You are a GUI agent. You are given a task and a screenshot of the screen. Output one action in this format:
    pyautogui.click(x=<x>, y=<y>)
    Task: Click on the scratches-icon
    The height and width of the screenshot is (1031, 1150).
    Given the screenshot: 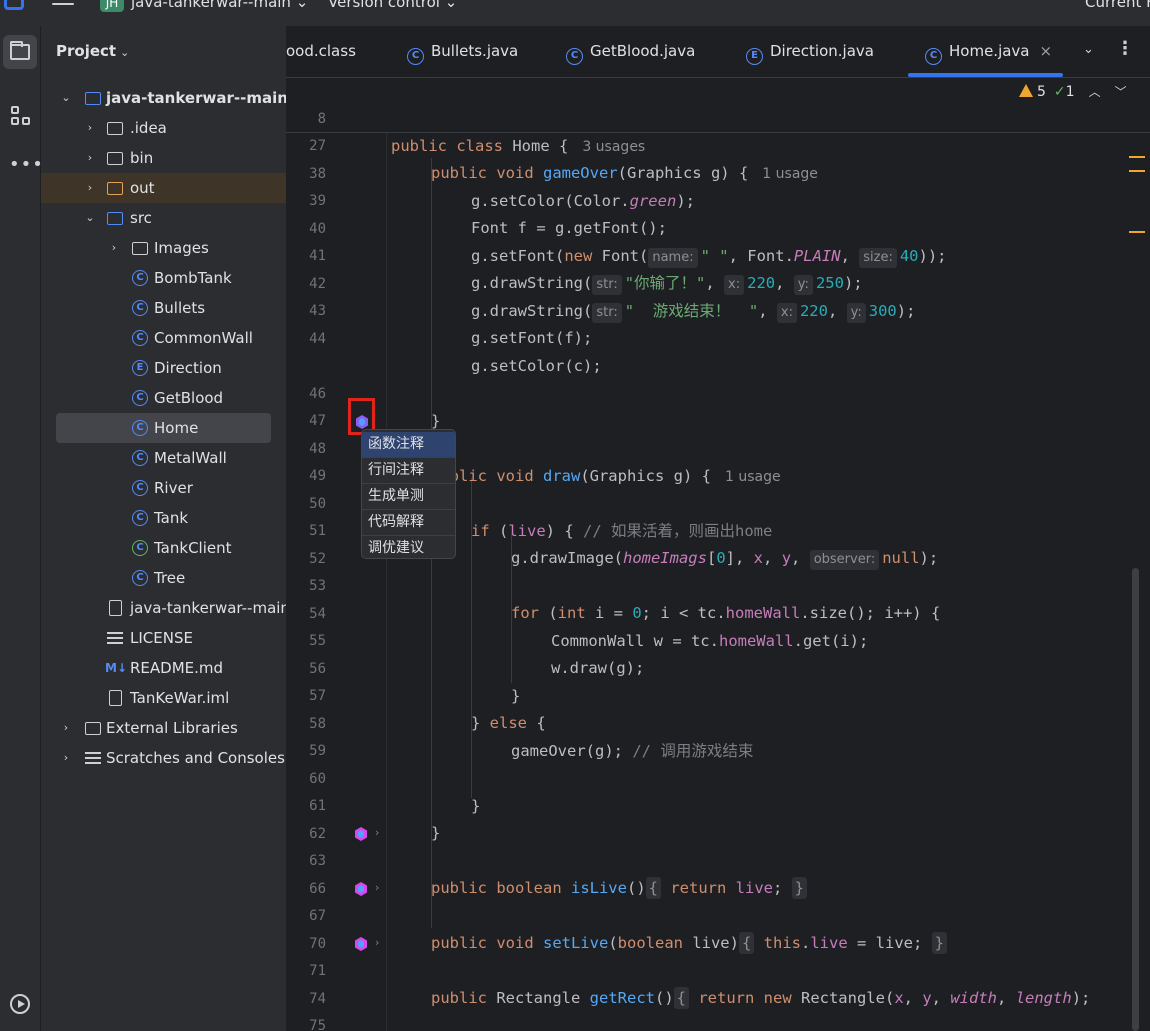 What is the action you would take?
    pyautogui.click(x=93, y=758)
    